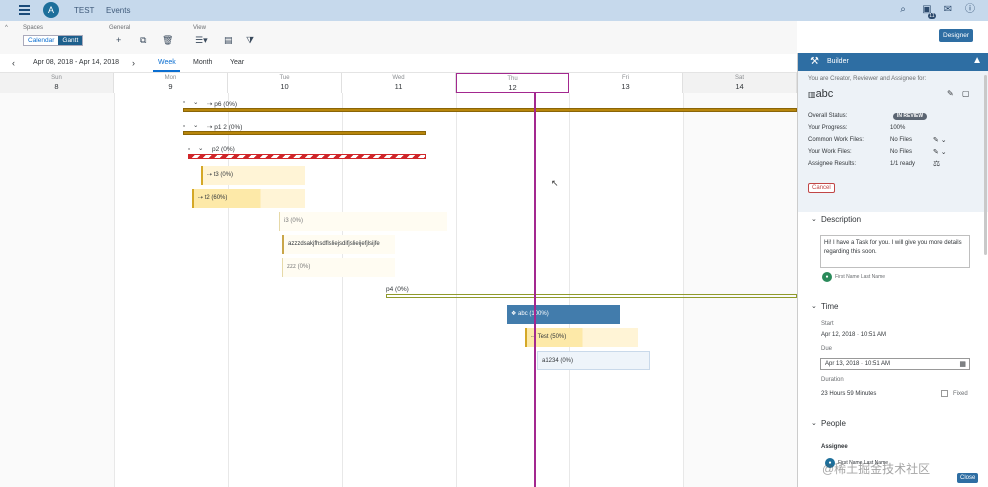  I want to click on builder-icon: ▲, so click(977, 60).